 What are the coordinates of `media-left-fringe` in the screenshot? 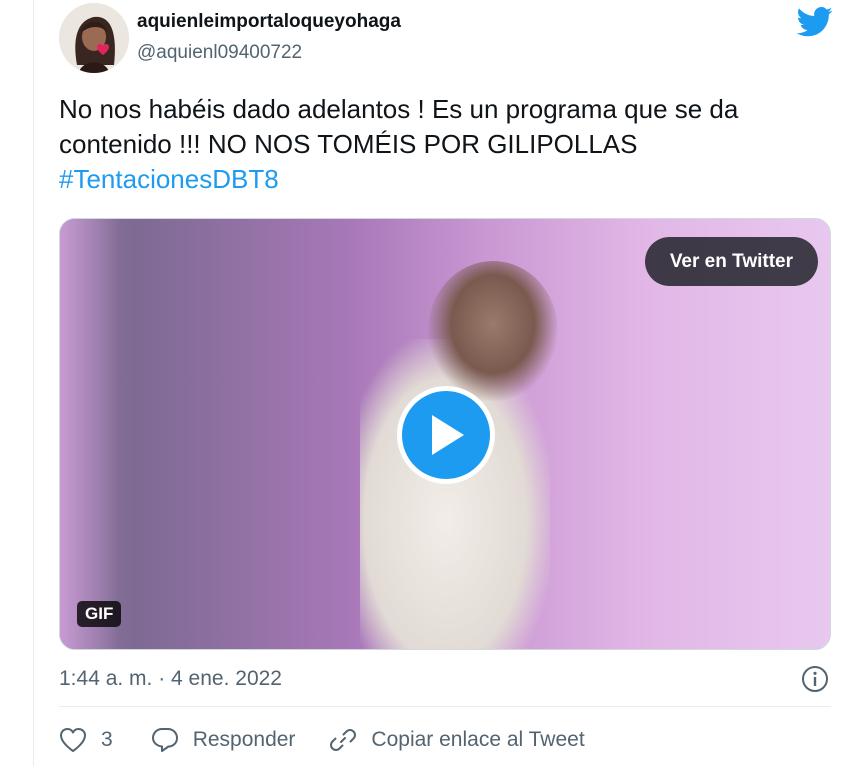 It's located at (90, 434).